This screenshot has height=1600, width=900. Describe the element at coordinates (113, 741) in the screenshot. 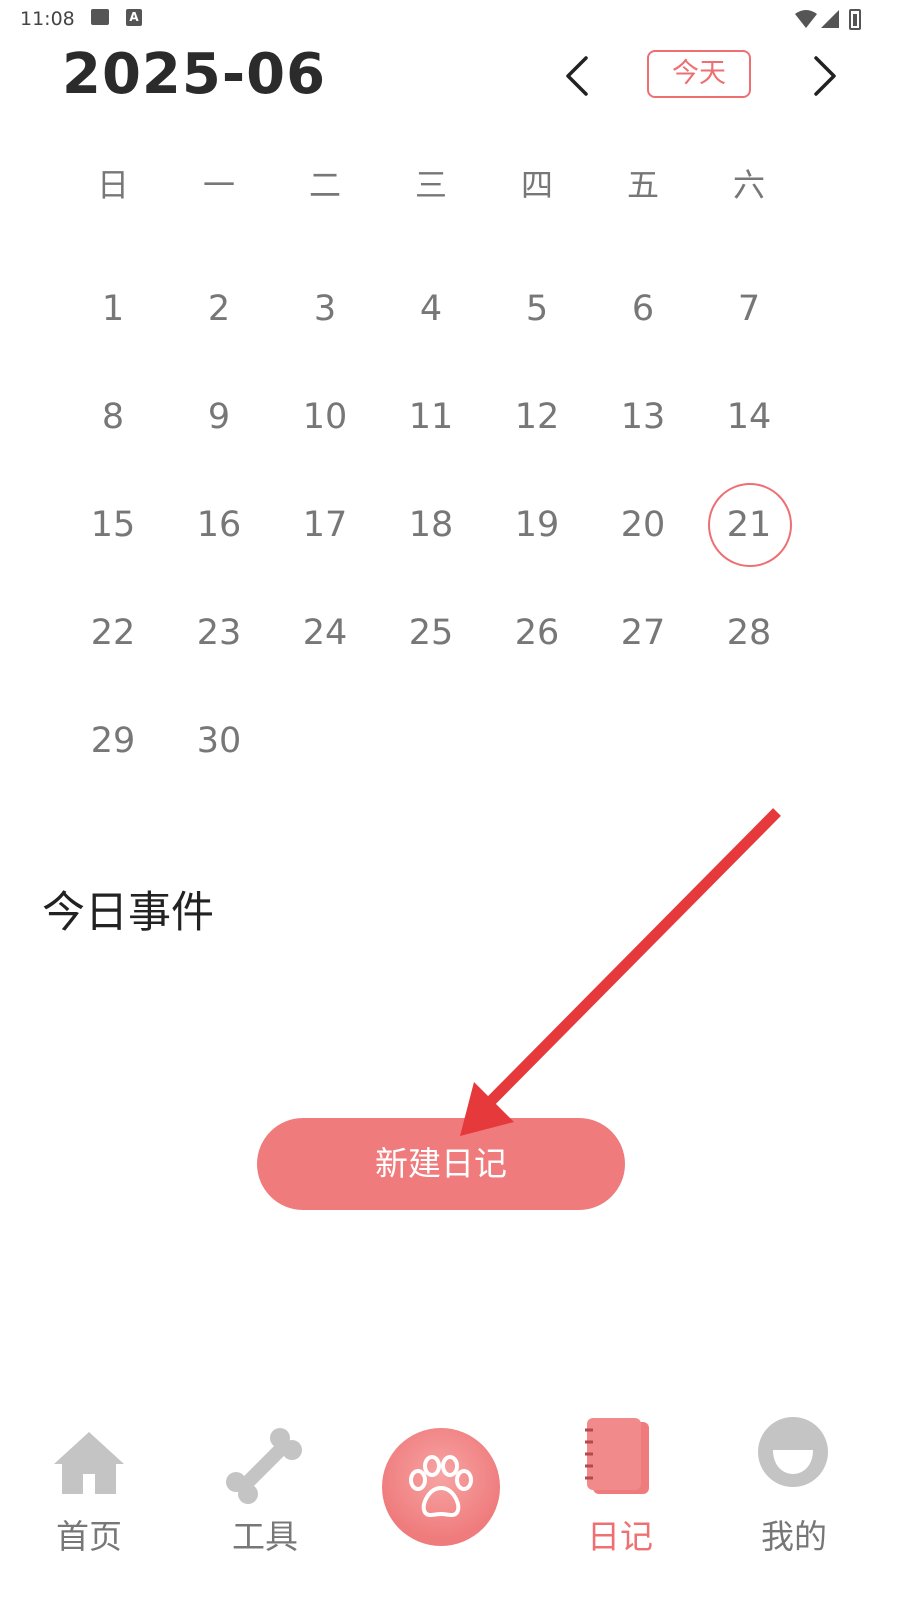

I see `calendar-day: 29` at that location.